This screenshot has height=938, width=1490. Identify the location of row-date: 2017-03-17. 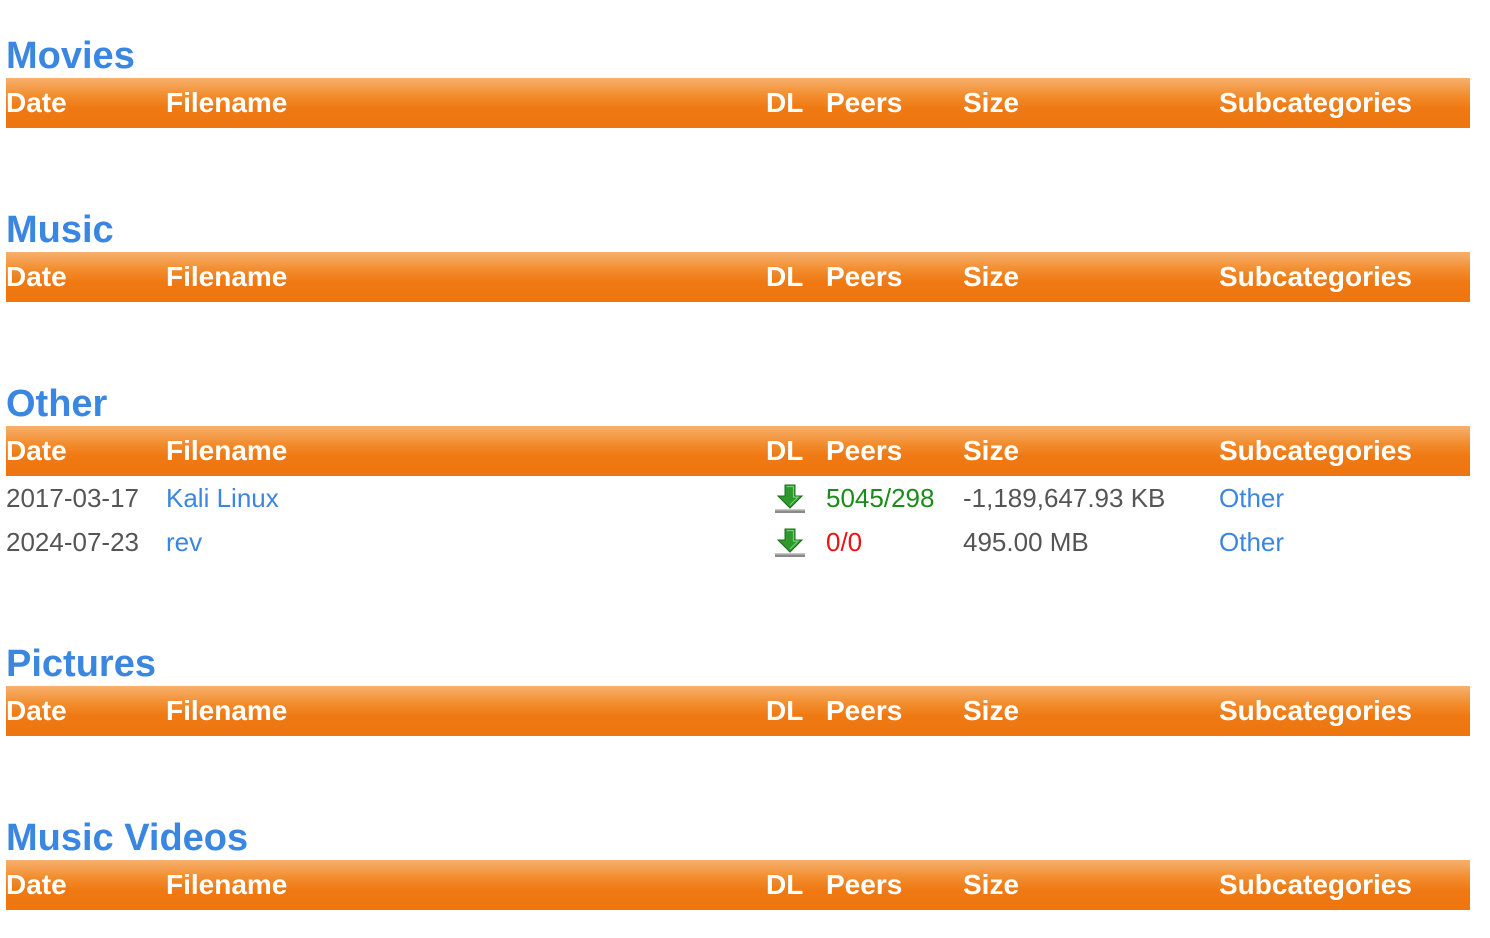
(72, 498).